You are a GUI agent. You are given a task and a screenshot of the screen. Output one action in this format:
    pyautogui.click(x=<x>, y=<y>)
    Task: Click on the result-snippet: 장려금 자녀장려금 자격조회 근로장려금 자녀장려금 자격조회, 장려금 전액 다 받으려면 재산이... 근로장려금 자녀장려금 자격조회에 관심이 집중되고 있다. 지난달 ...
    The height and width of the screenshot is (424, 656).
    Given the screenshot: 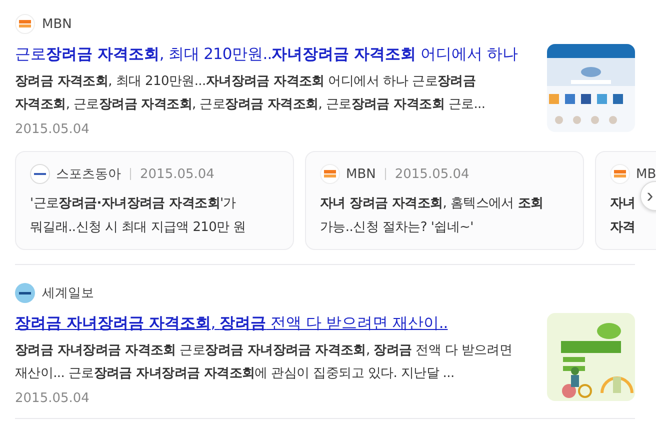 What is the action you would take?
    pyautogui.click(x=264, y=362)
    